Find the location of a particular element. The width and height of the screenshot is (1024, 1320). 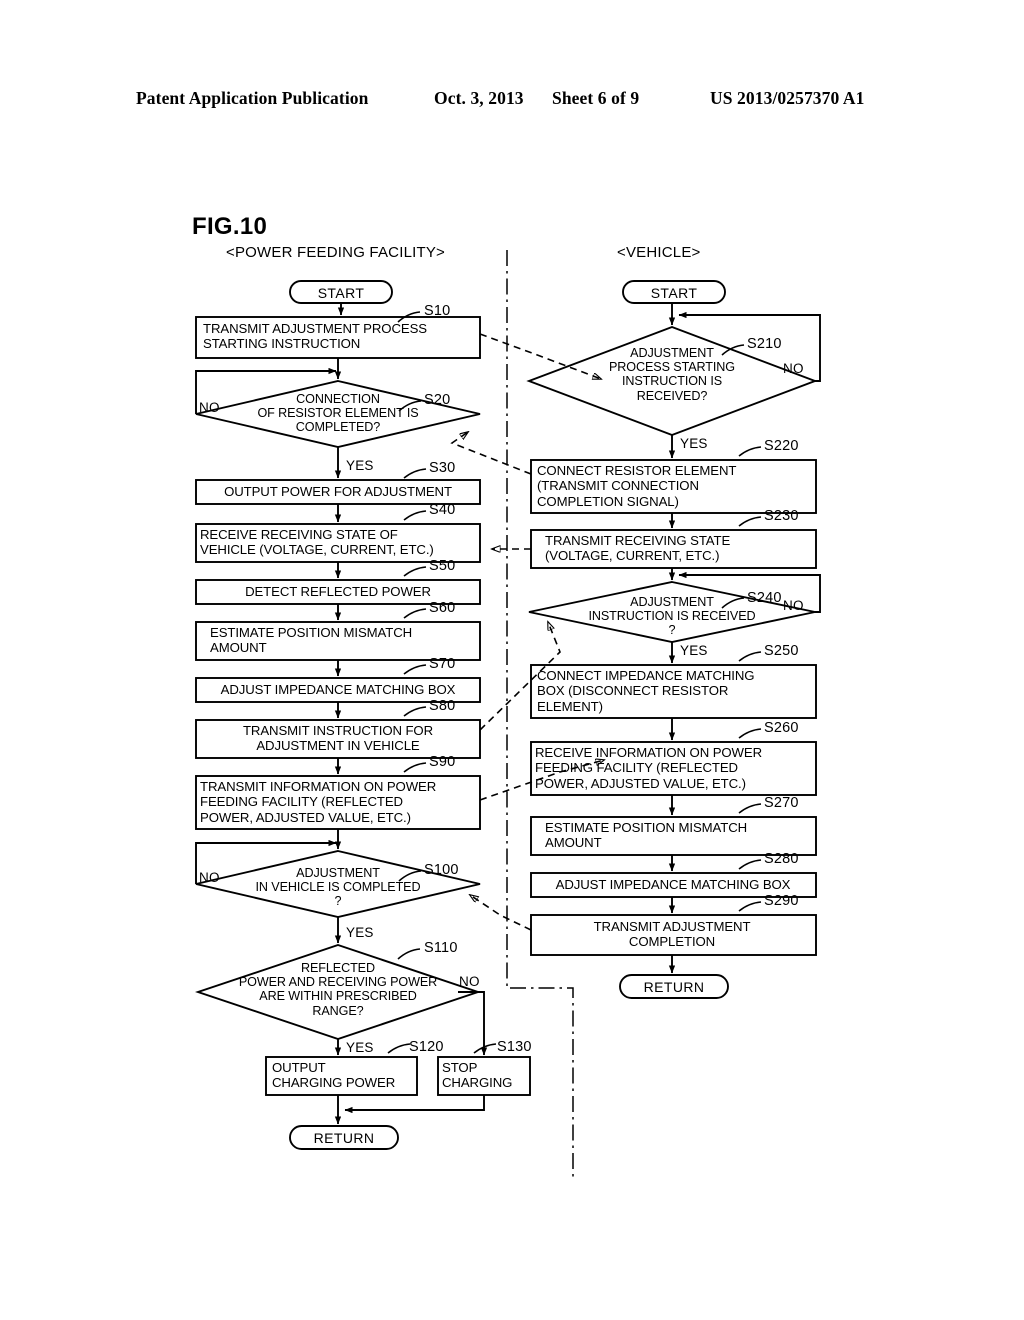

leader-S290 is located at coordinates (750, 906).